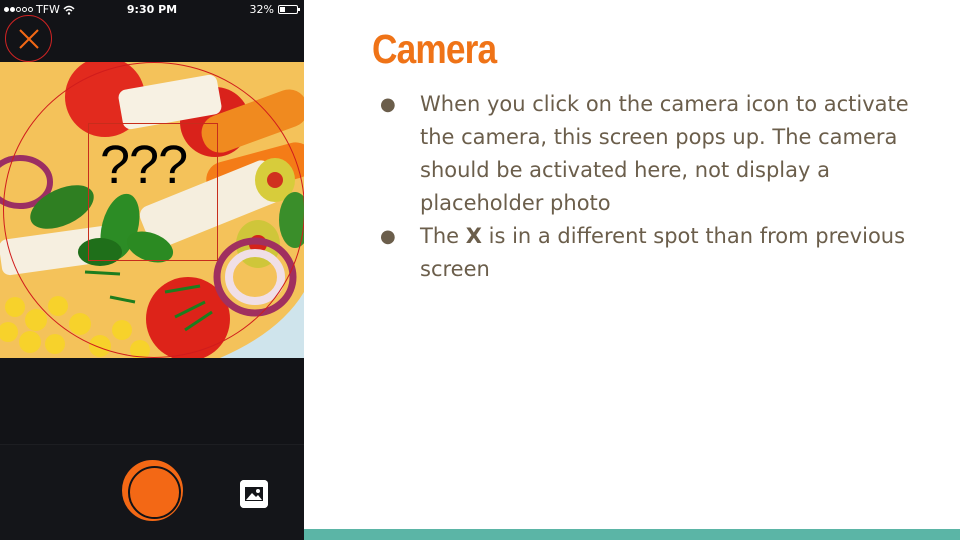 The width and height of the screenshot is (960, 540). What do you see at coordinates (152, 10) in the screenshot?
I see `status-bar: TFW 9:30 PM 32%` at bounding box center [152, 10].